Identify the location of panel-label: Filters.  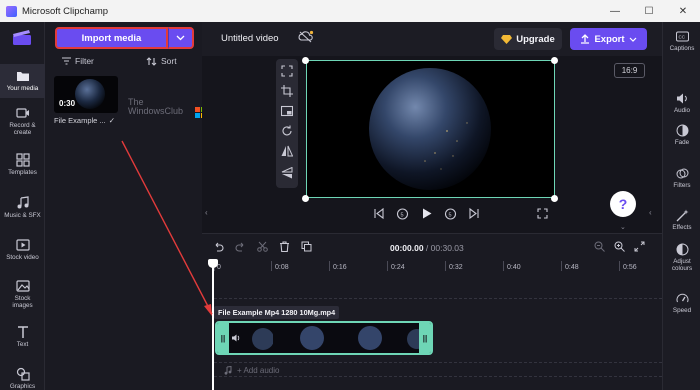
(682, 185).